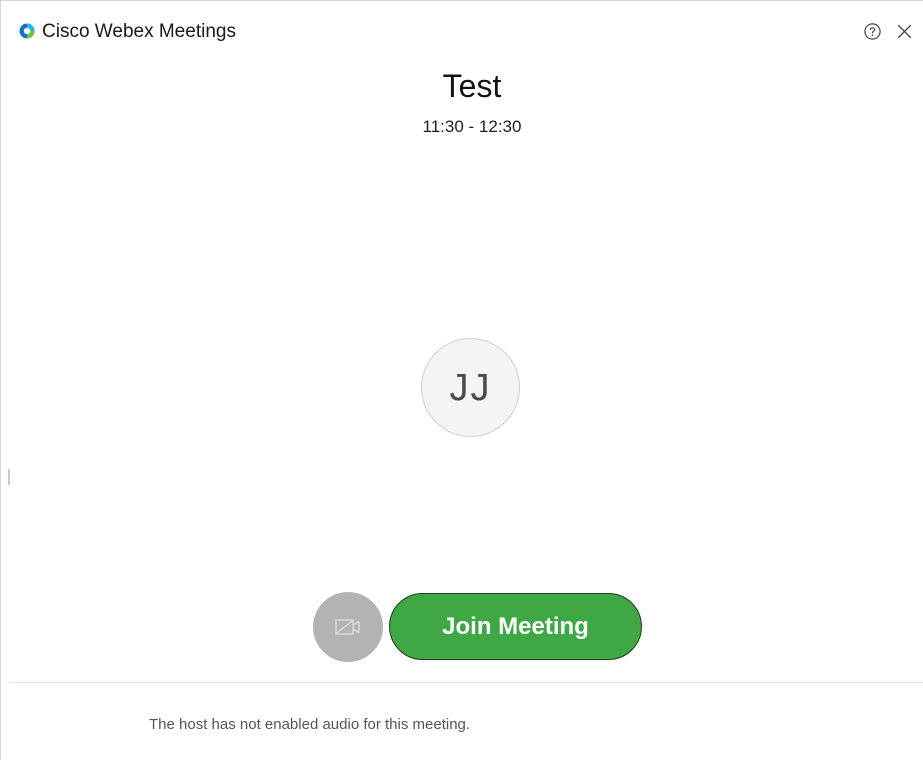 This screenshot has width=923, height=760. I want to click on avatar-initials: JJ, so click(470, 387).